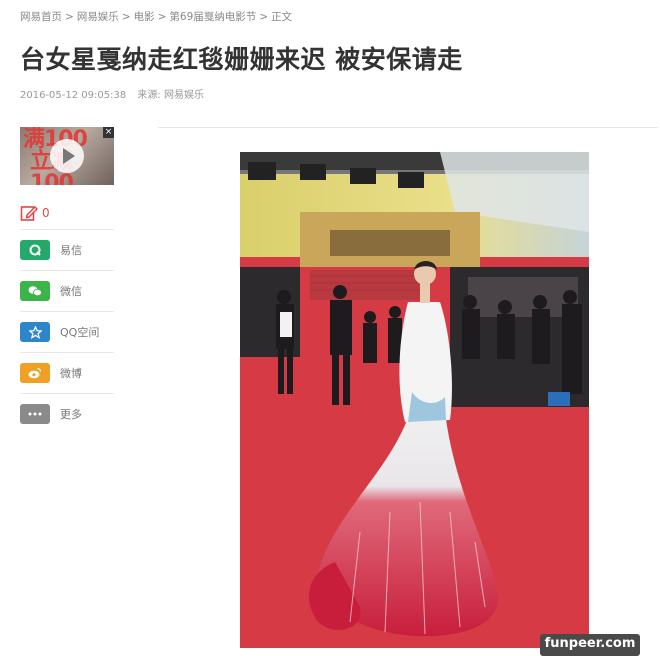 This screenshot has width=660, height=656. I want to click on play-icon, so click(67, 156).